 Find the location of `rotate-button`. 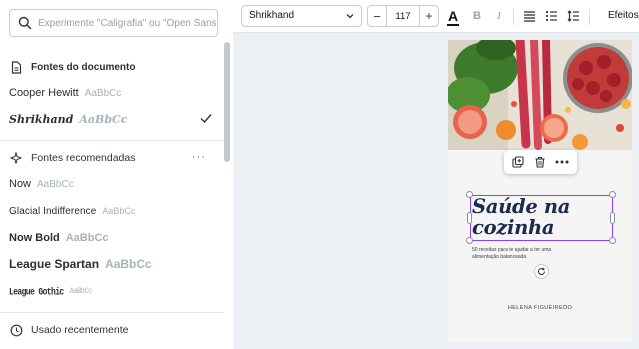

rotate-button is located at coordinates (541, 271).